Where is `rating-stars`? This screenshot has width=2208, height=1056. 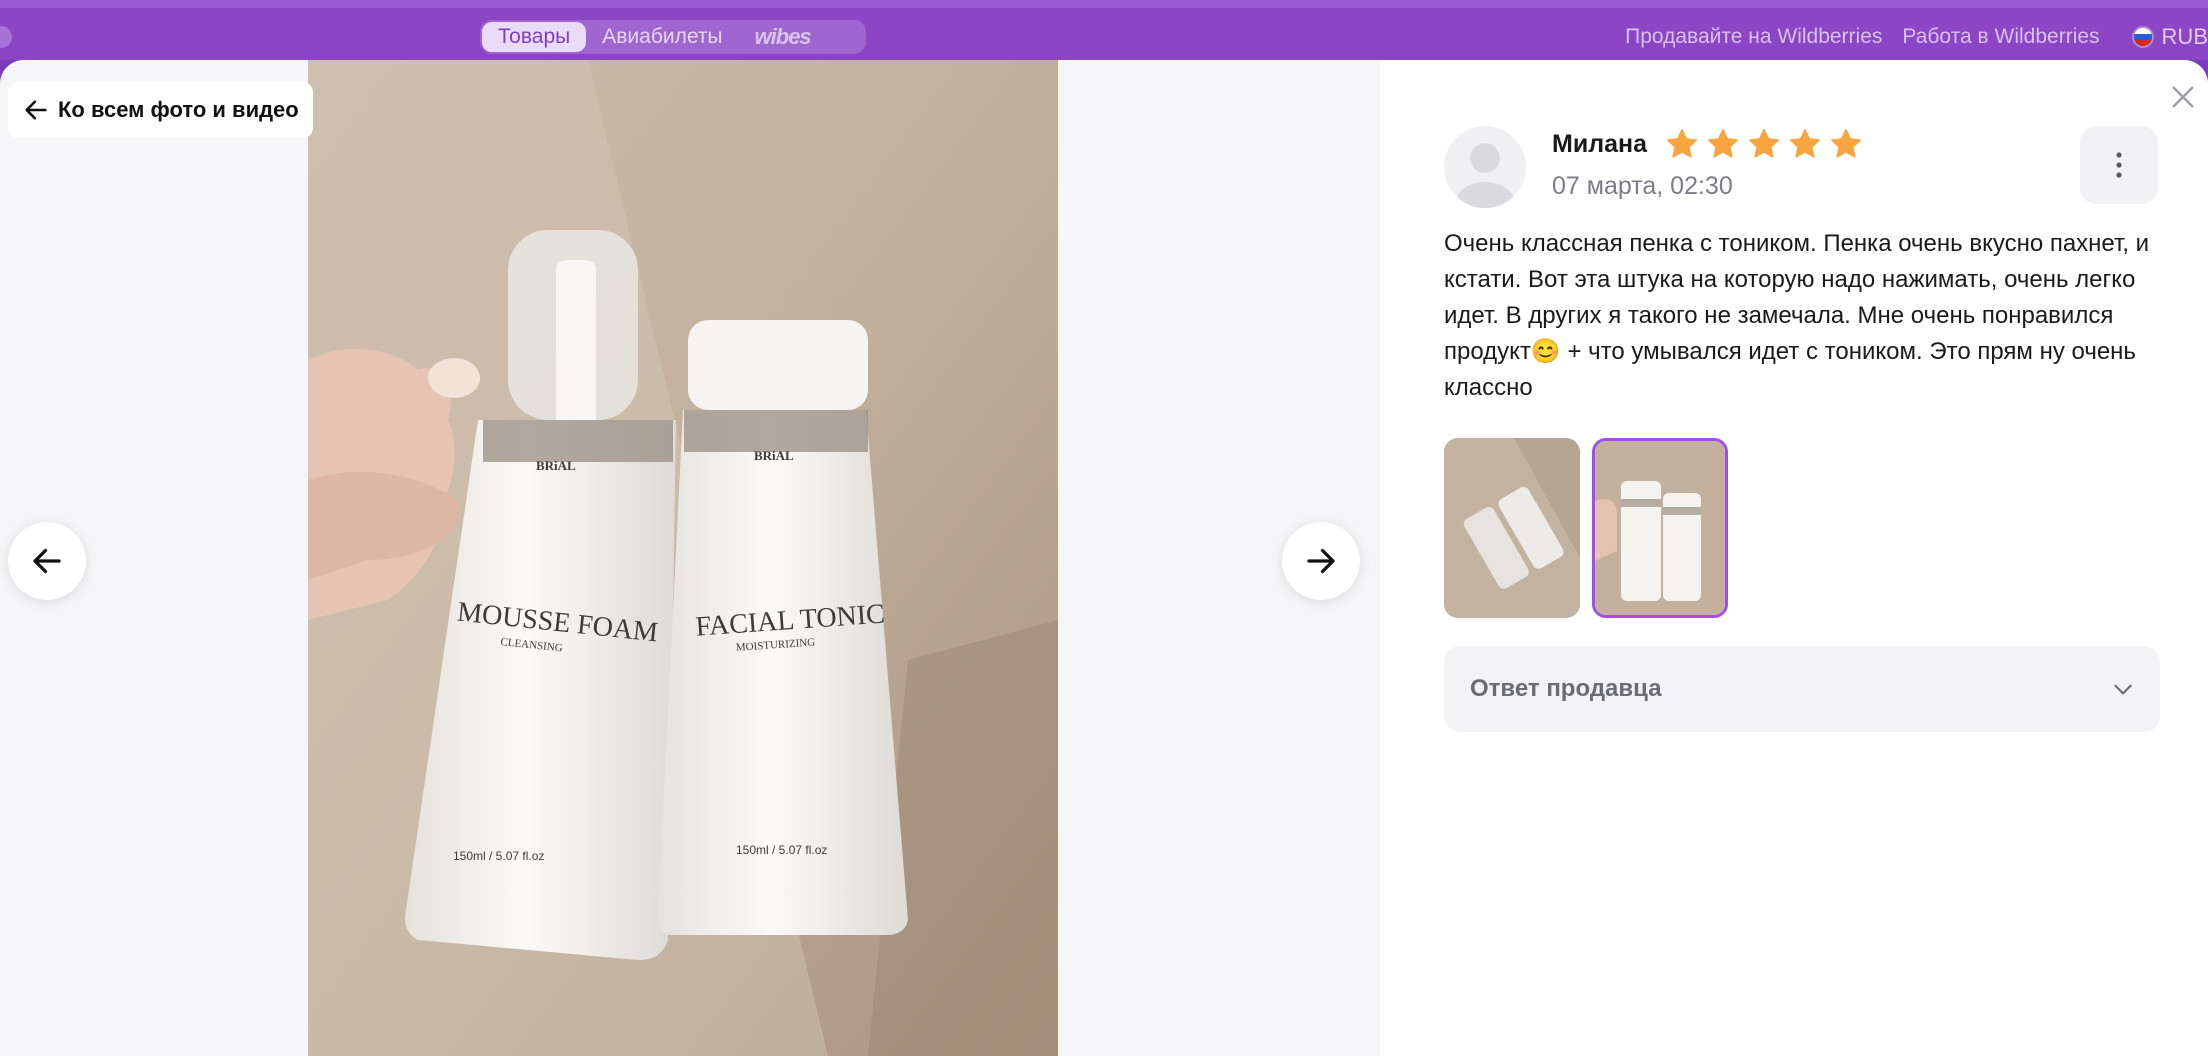
rating-stars is located at coordinates (1766, 144).